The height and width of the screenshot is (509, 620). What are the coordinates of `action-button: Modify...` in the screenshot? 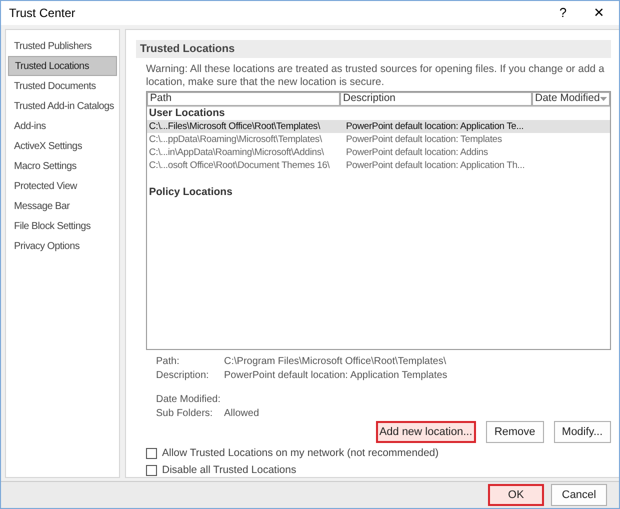 It's located at (582, 432).